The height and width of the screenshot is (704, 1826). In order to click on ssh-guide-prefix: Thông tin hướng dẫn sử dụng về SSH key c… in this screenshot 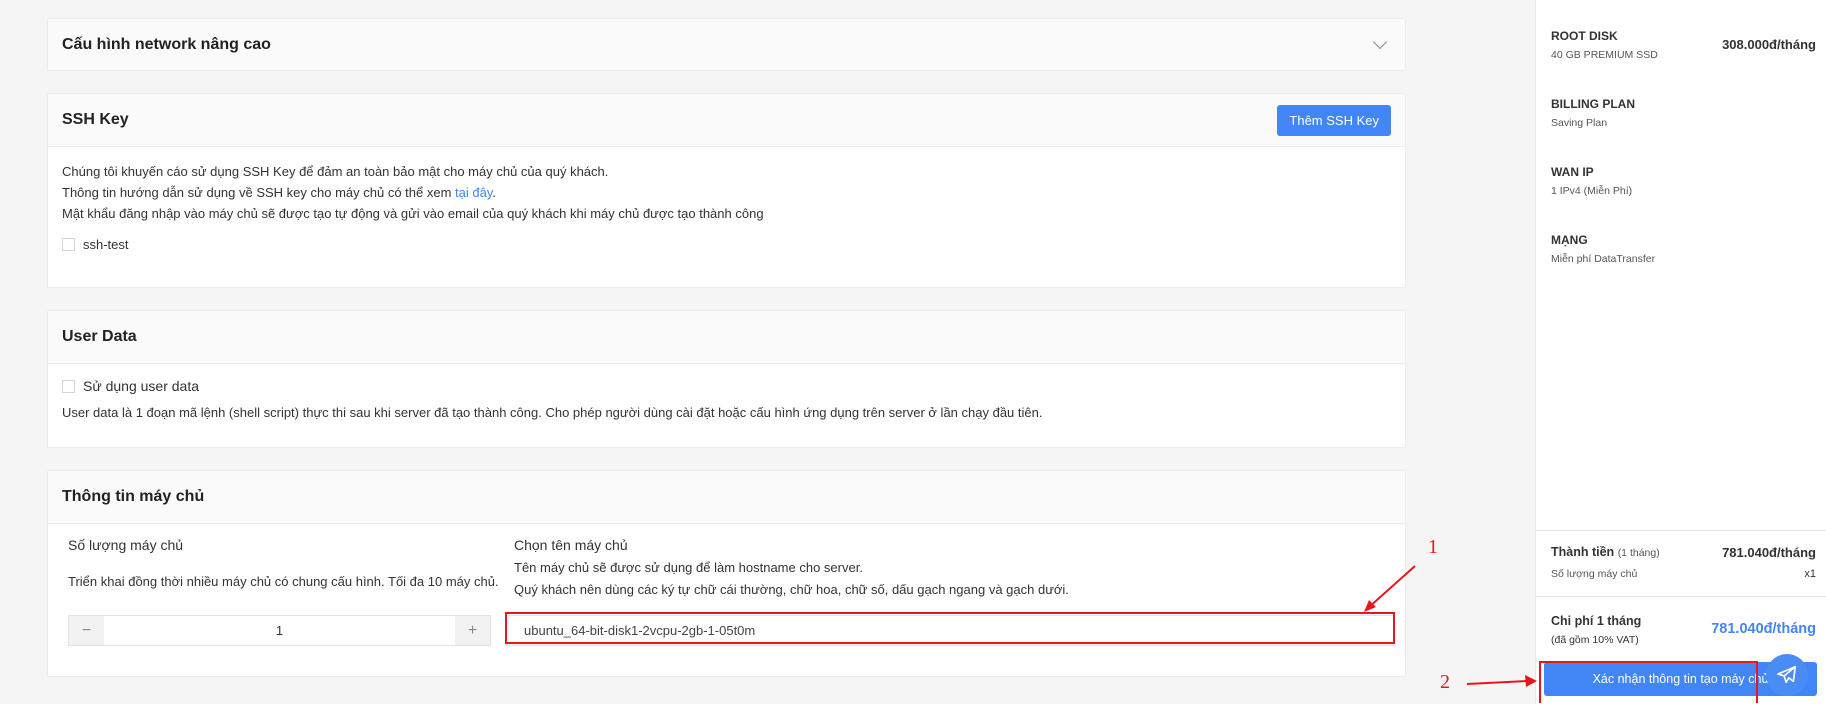, I will do `click(259, 192)`.